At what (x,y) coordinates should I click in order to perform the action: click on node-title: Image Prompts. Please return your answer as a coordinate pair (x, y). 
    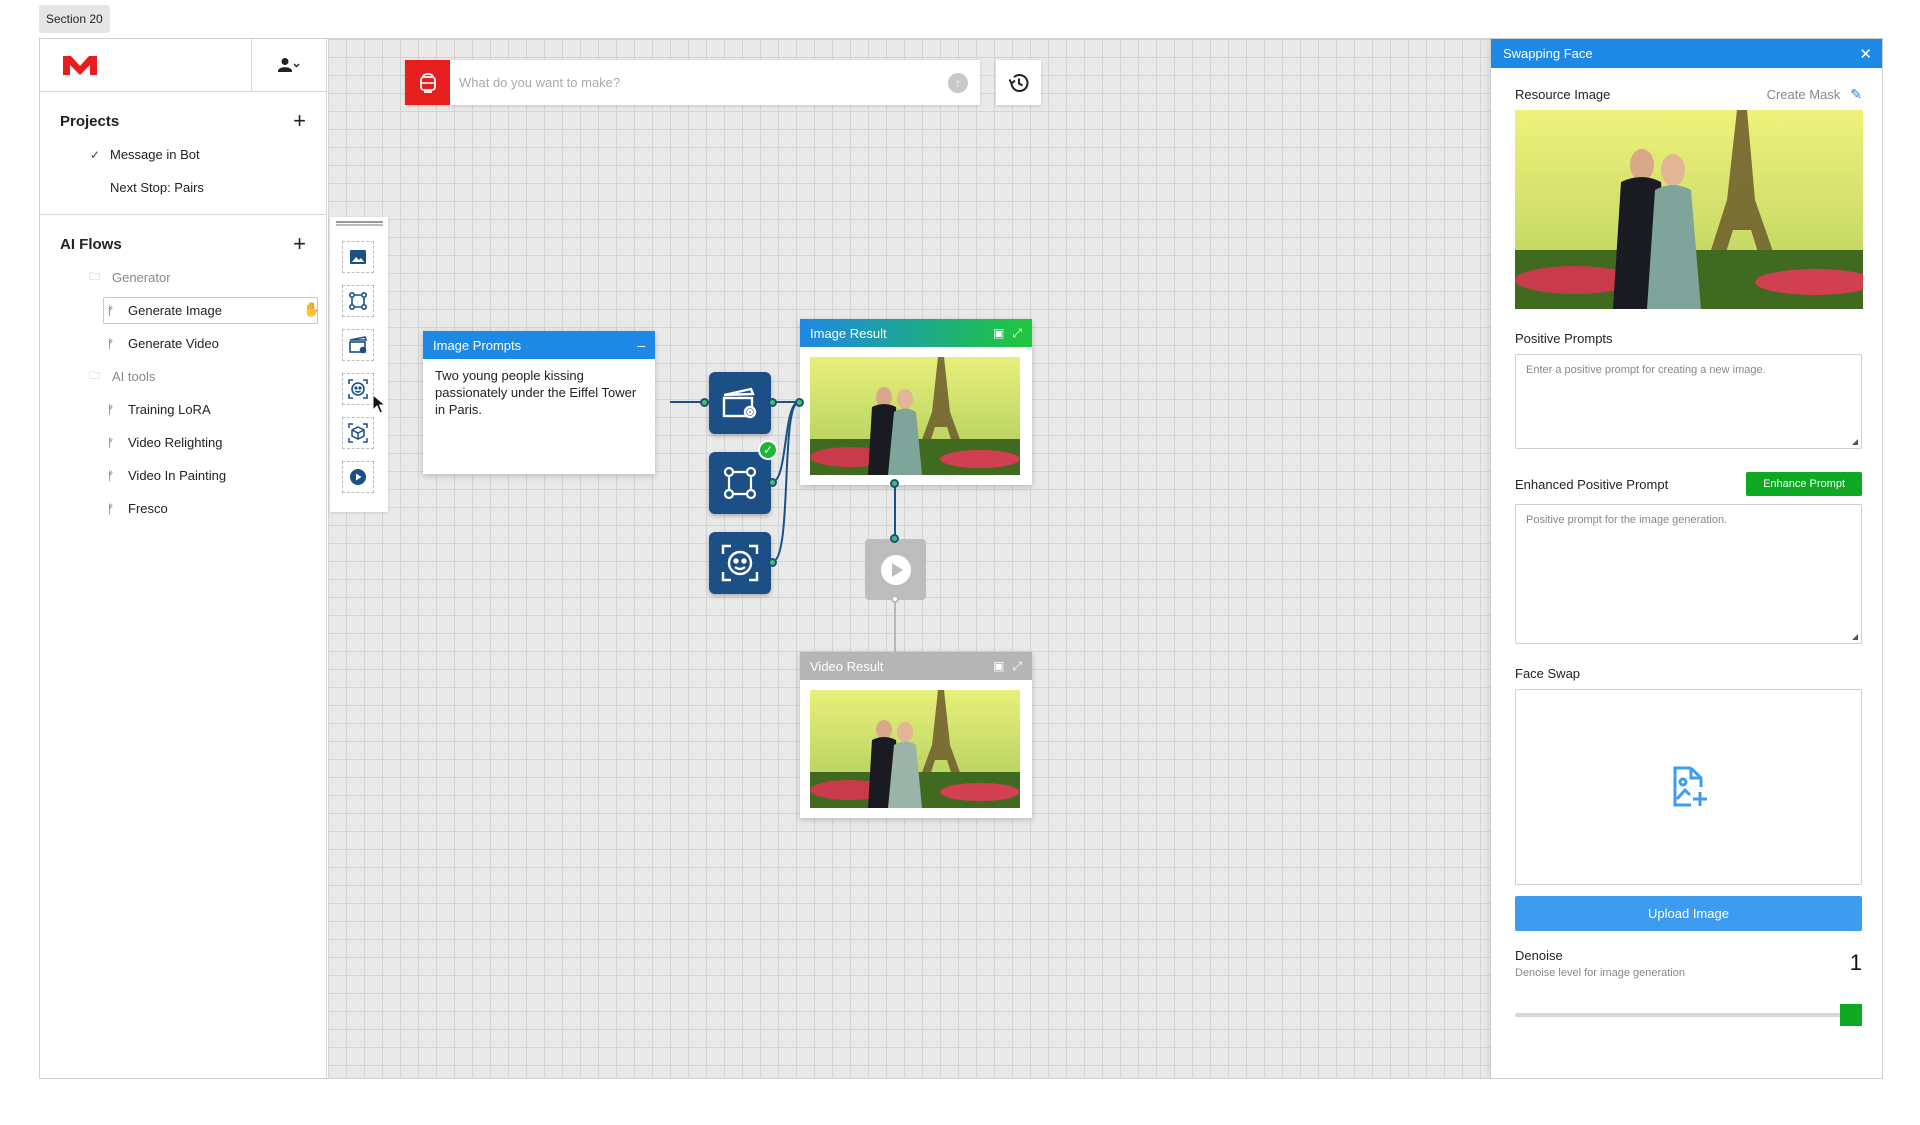
    Looking at the image, I should click on (477, 345).